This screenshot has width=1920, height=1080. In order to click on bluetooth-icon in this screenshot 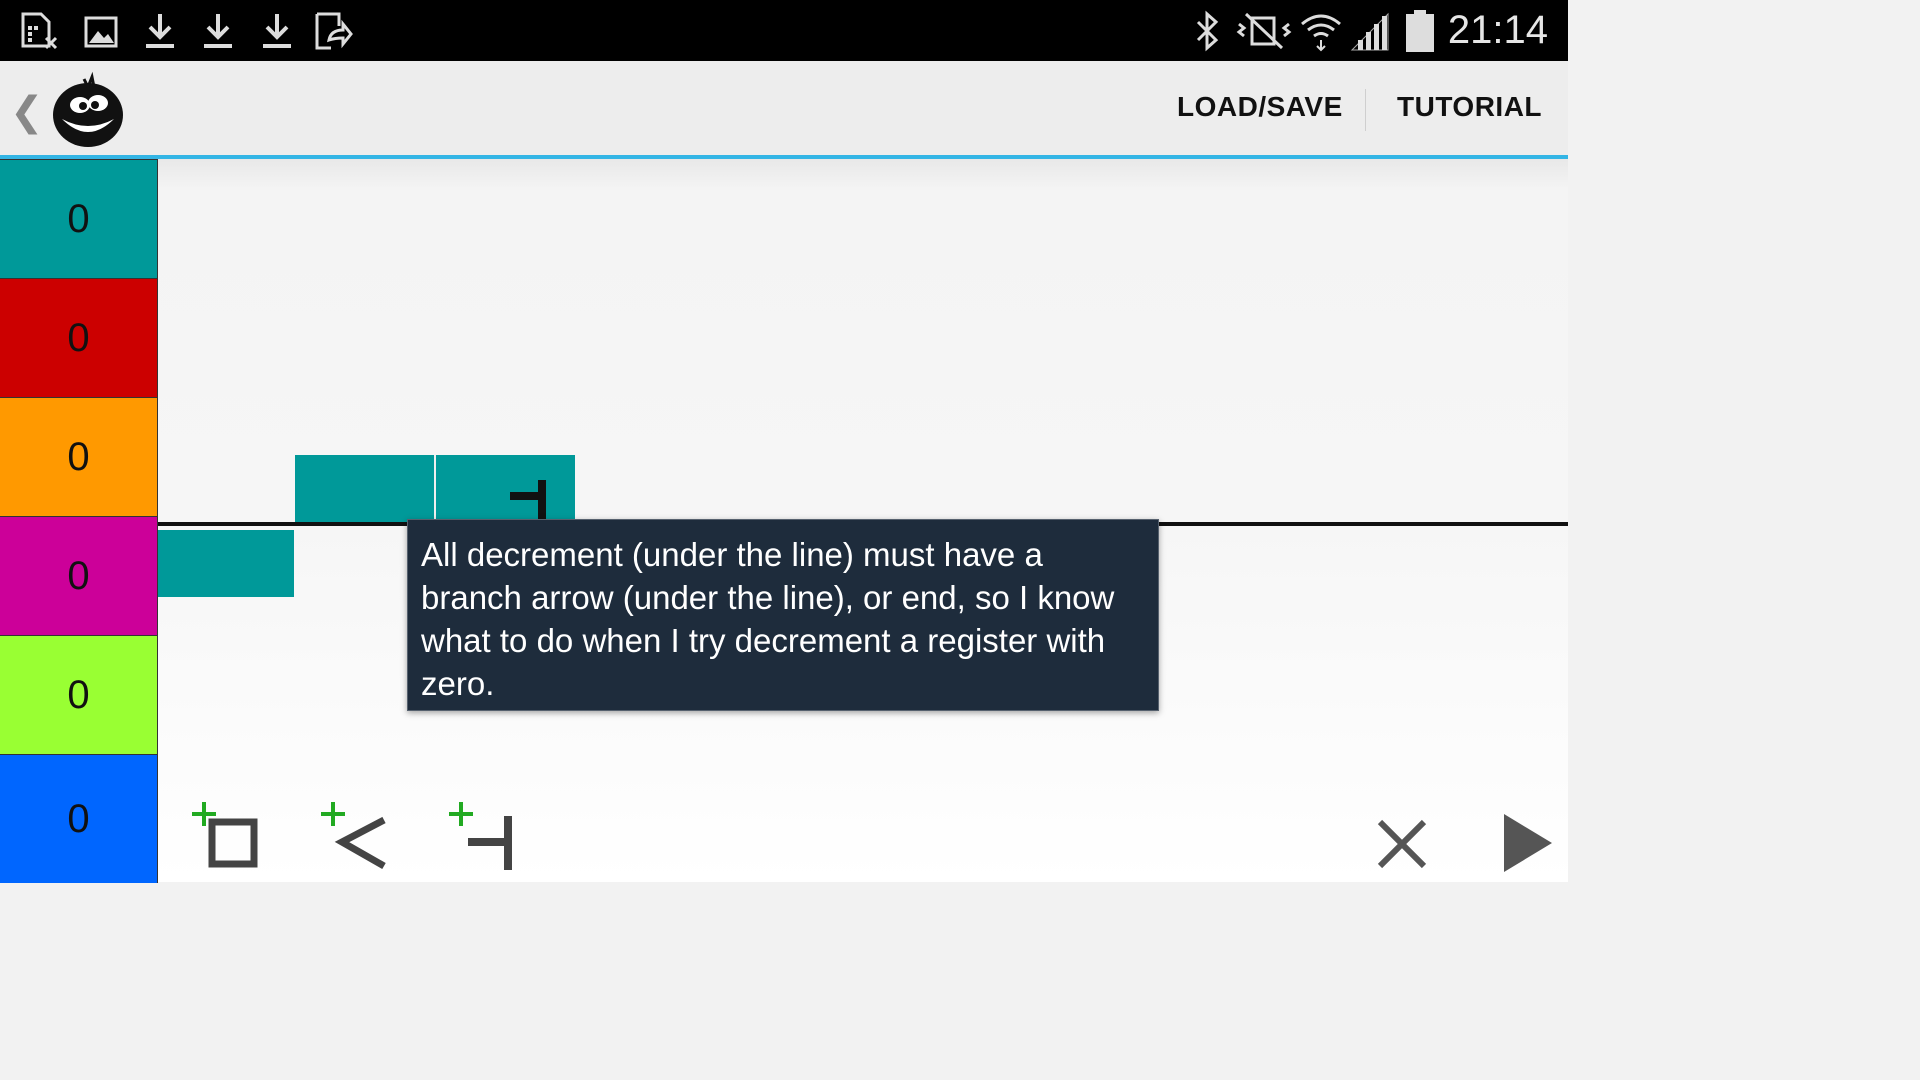, I will do `click(1207, 31)`.